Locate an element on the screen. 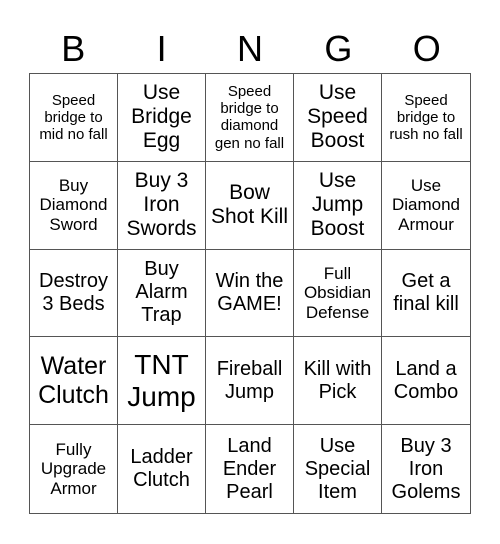 This screenshot has width=500, height=544. bingo-cell: Get a final kill is located at coordinates (426, 294).